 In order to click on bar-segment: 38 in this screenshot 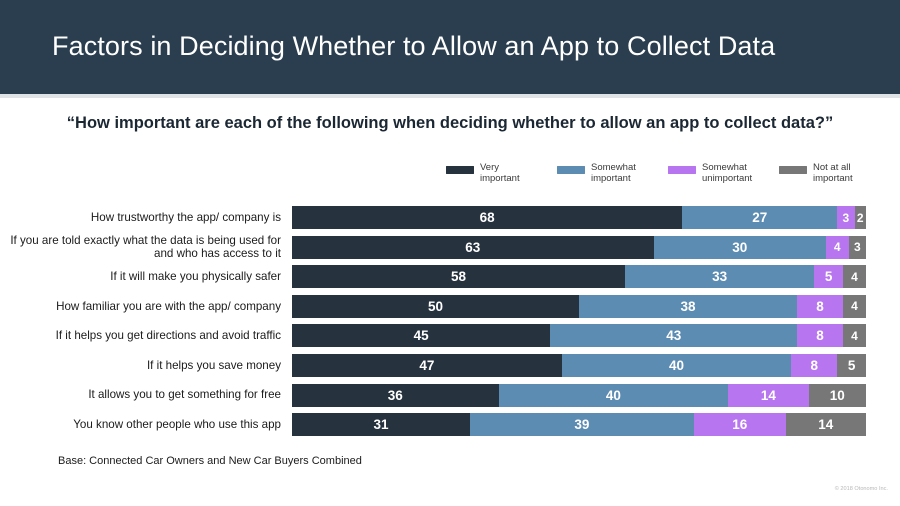, I will do `click(688, 306)`.